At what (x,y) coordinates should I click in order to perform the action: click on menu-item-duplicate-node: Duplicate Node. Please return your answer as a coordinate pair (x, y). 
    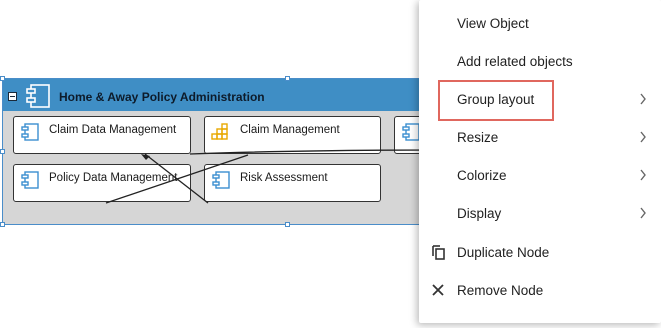
    Looking at the image, I should click on (540, 252).